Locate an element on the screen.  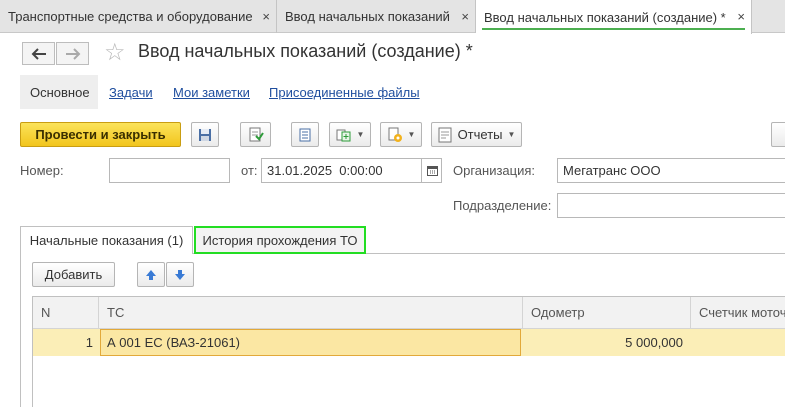
post-and-close-button: Провести и закрыть is located at coordinates (100, 134).